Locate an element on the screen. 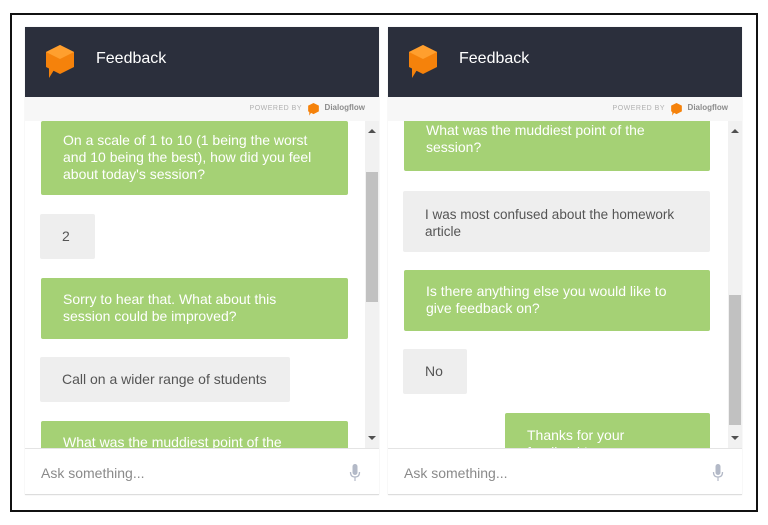 This screenshot has width=768, height=525. user-message: No is located at coordinates (435, 371).